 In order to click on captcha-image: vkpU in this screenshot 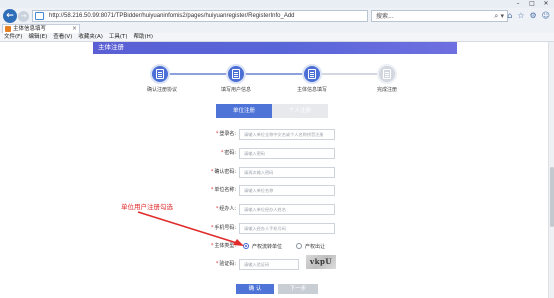, I will do `click(321, 262)`.